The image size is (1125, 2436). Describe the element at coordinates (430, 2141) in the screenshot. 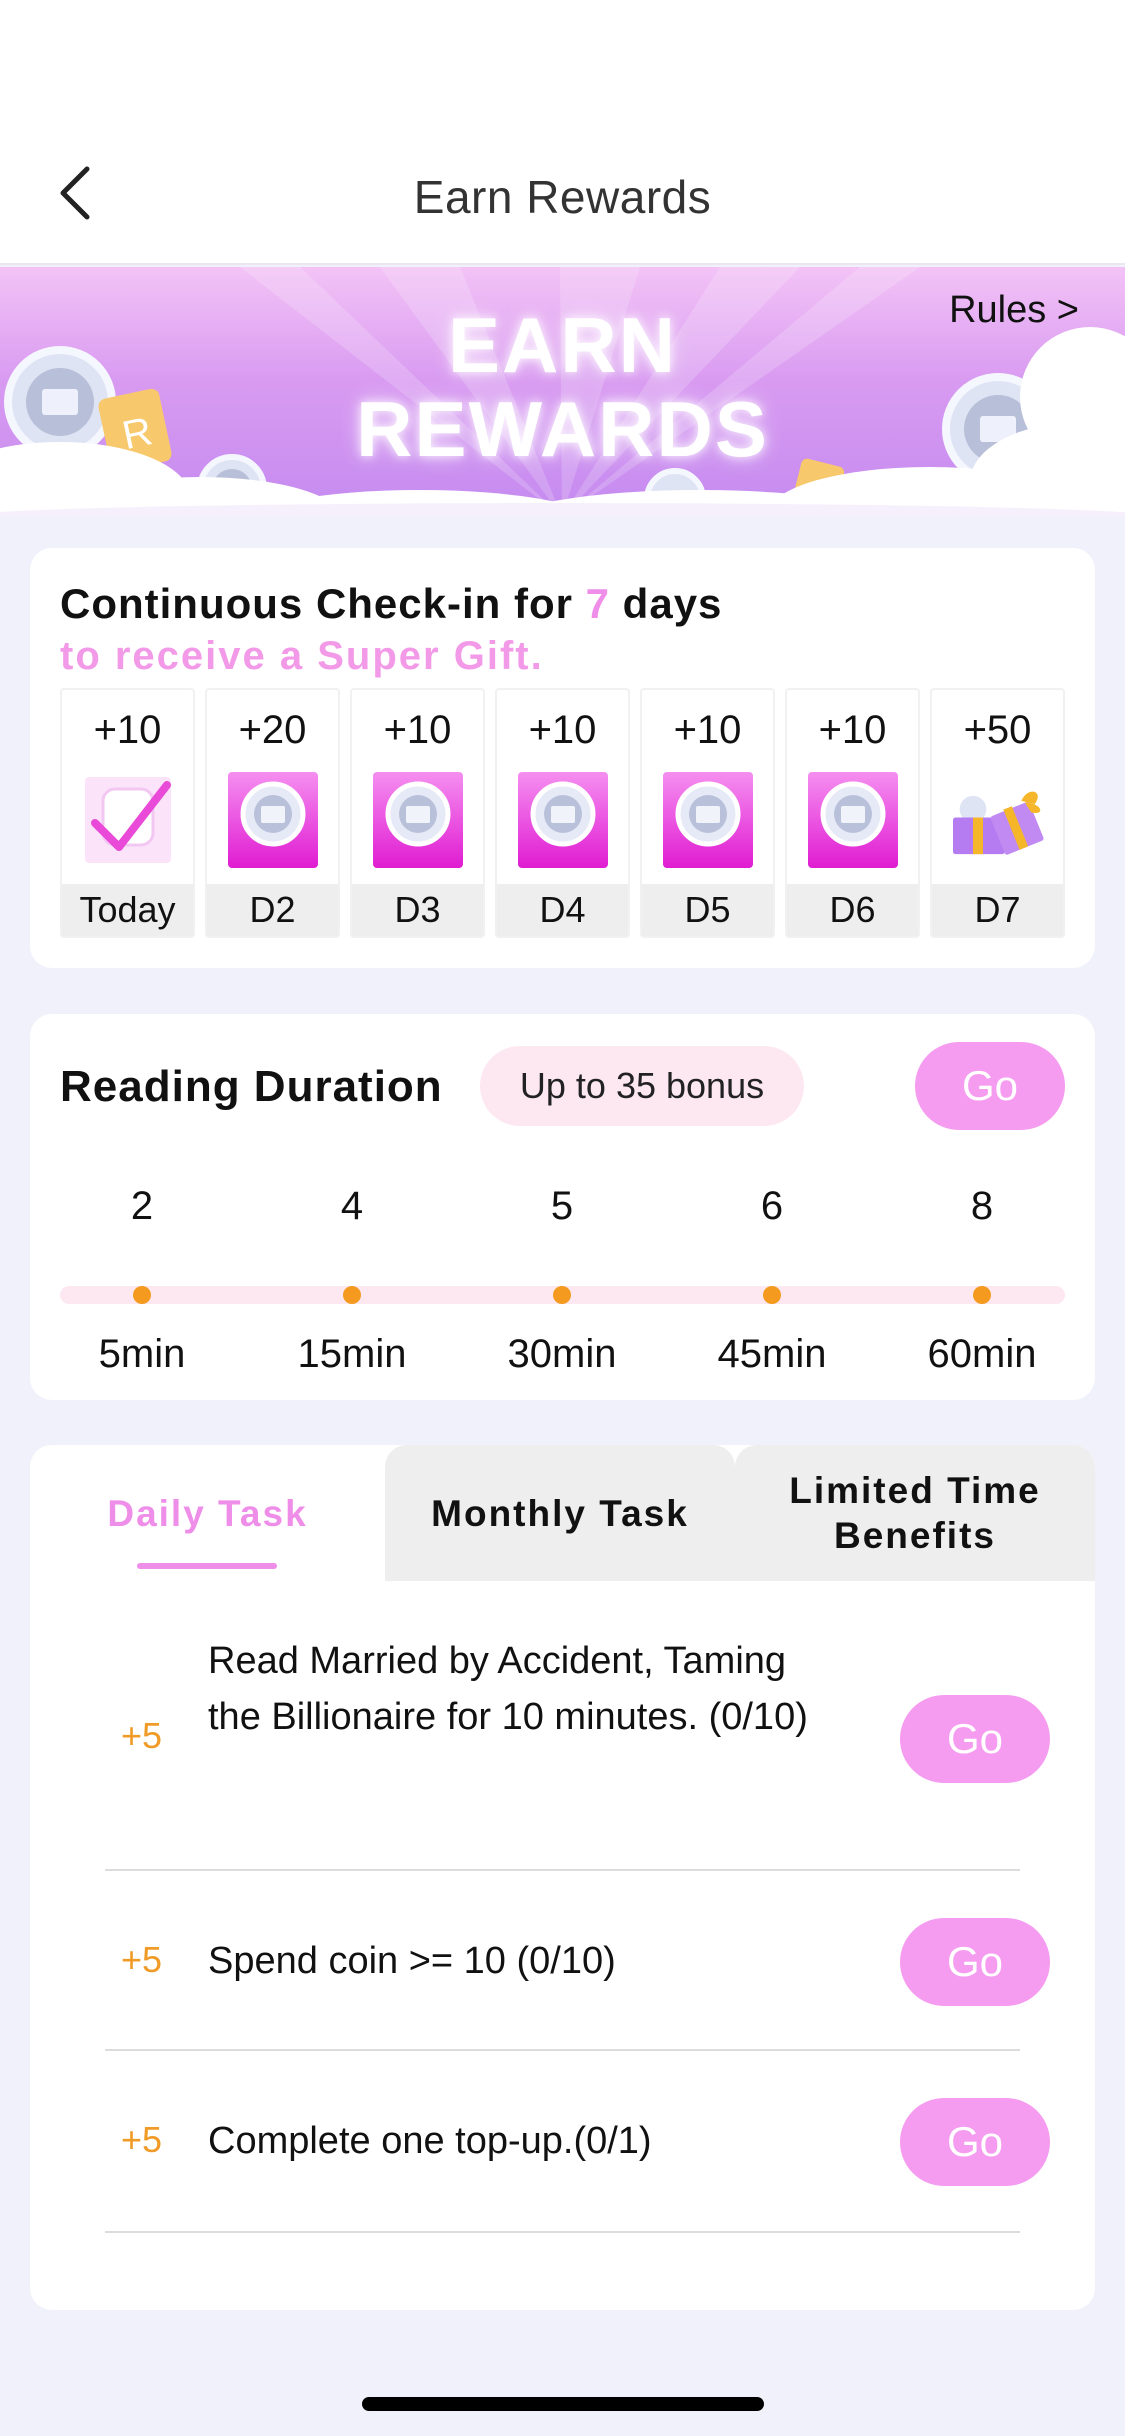

I see `task-description: Complete one top-up.(0/1)` at that location.